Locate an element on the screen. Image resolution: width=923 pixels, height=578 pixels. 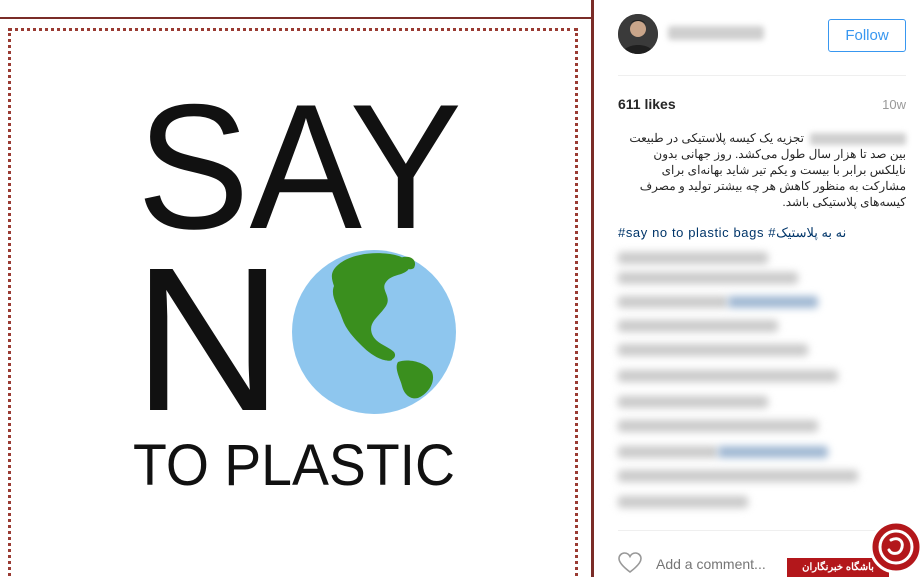
earth-globe-icon is located at coordinates (374, 332).